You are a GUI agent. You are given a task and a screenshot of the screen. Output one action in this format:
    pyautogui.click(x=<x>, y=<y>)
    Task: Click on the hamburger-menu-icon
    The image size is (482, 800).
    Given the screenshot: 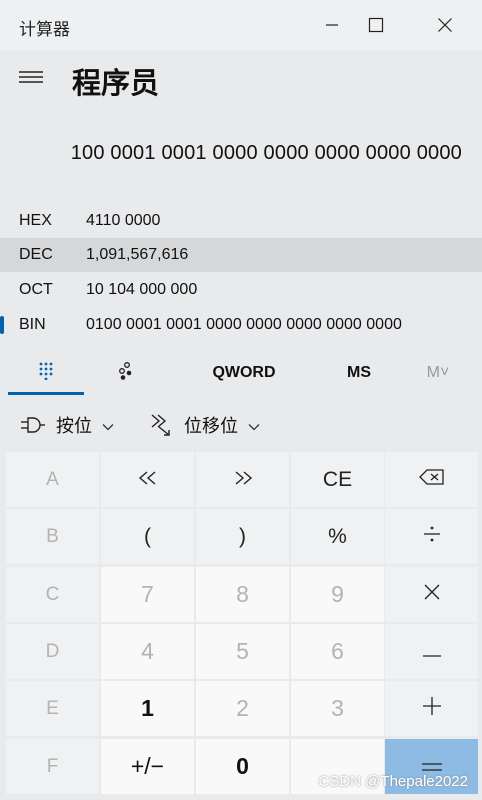 What is the action you would take?
    pyautogui.click(x=31, y=79)
    